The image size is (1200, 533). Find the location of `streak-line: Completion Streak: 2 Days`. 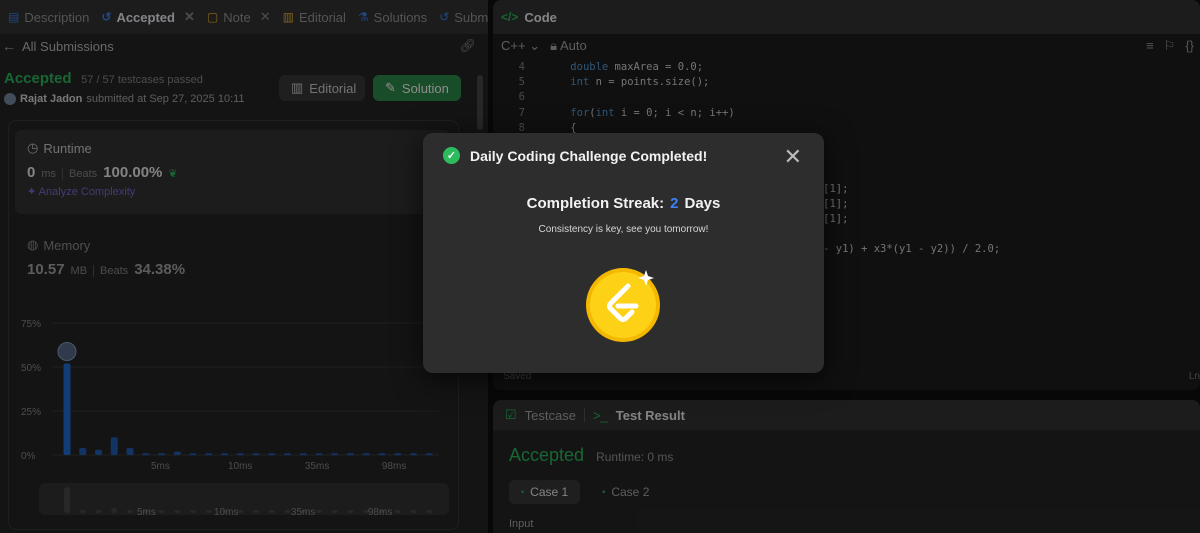

streak-line: Completion Streak: 2 Days is located at coordinates (623, 203).